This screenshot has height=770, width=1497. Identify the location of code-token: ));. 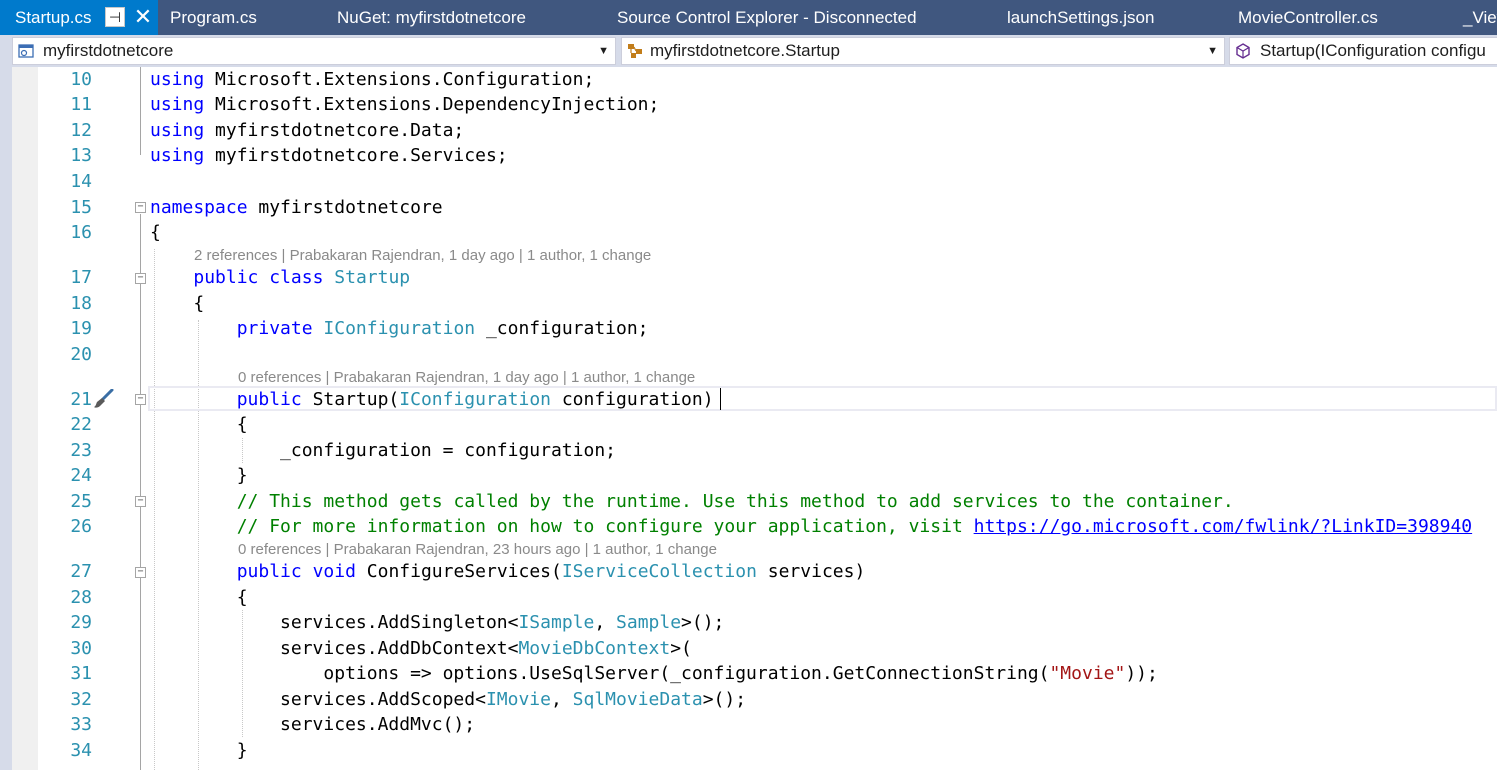
(1141, 673).